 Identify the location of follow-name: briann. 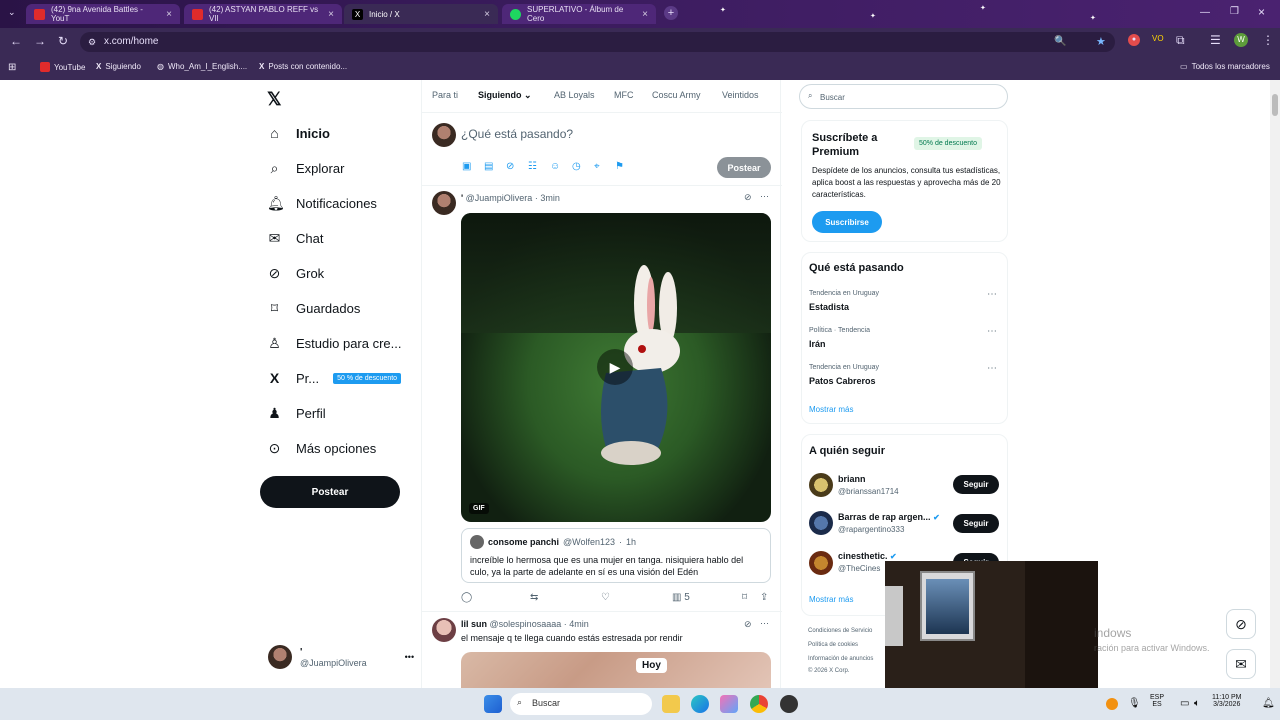
(852, 479).